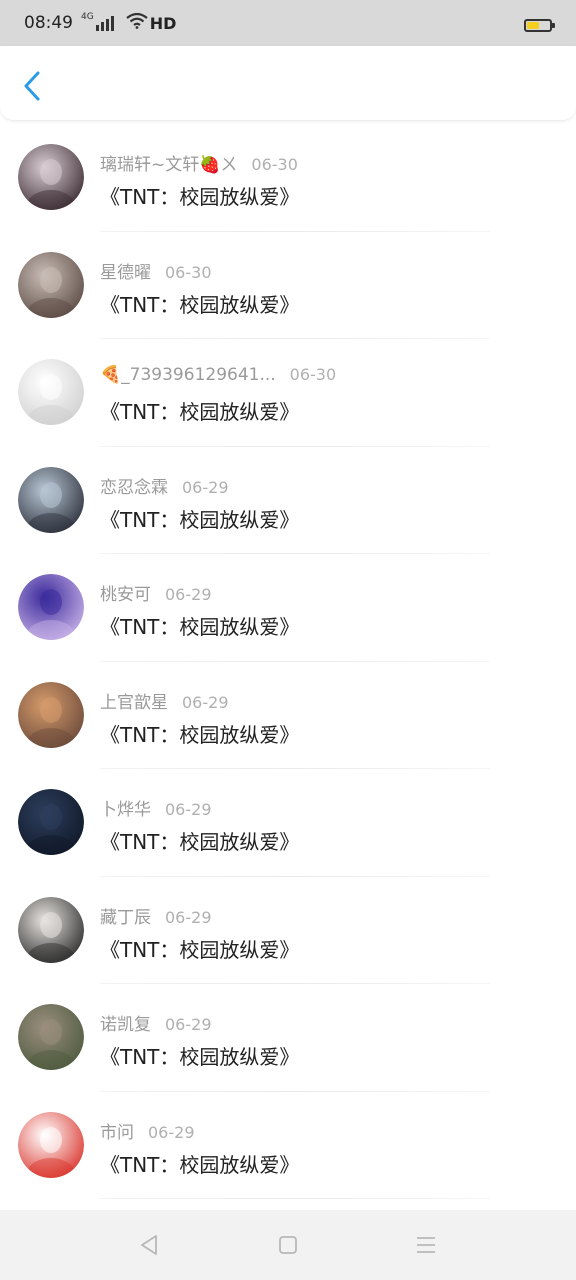 This screenshot has width=576, height=1280. I want to click on user-name: 上官歆星, so click(134, 703).